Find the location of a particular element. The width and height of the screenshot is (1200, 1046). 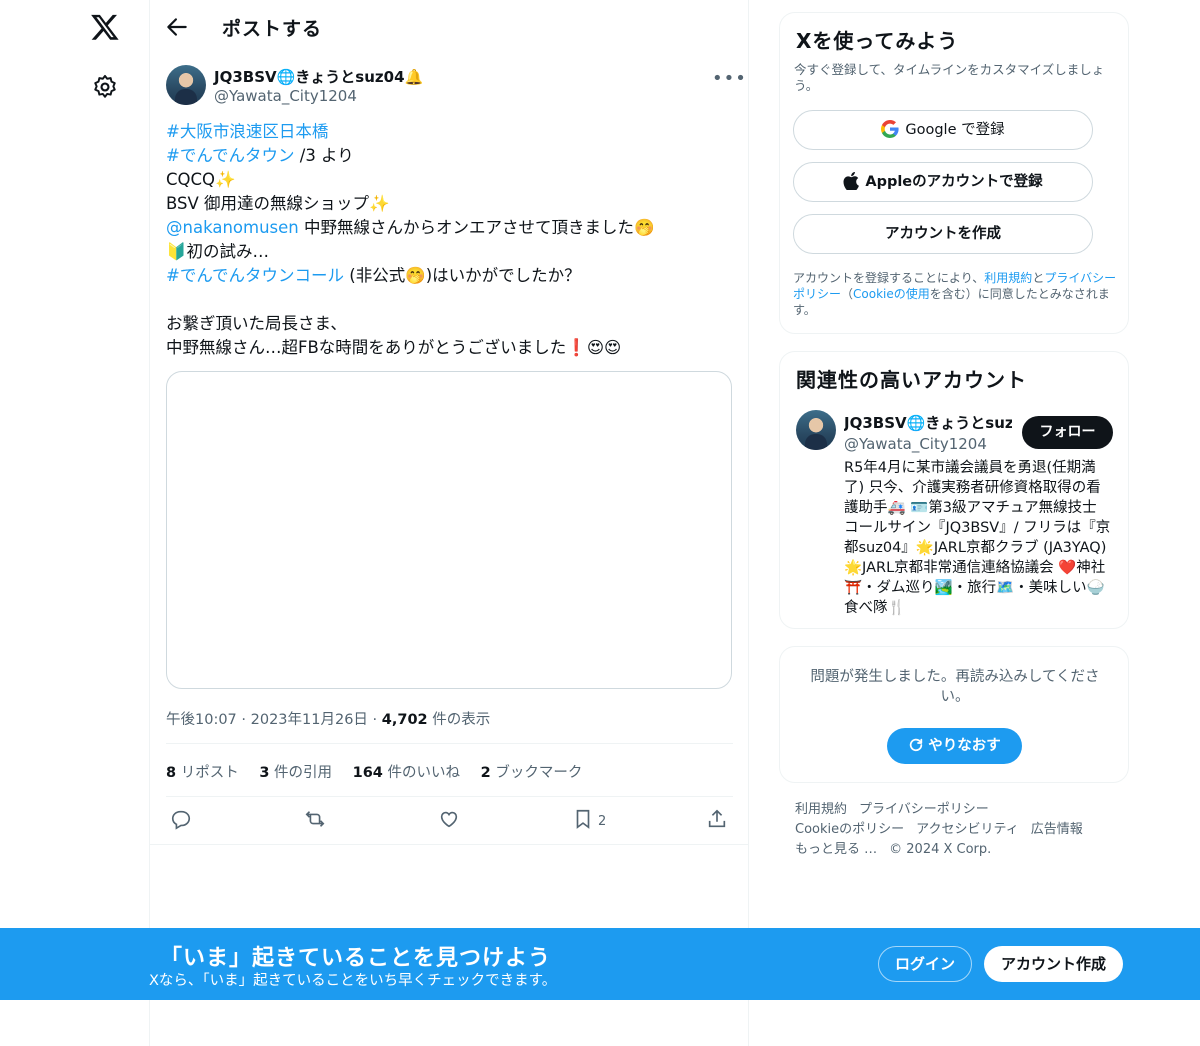

repost-button is located at coordinates (315, 822).